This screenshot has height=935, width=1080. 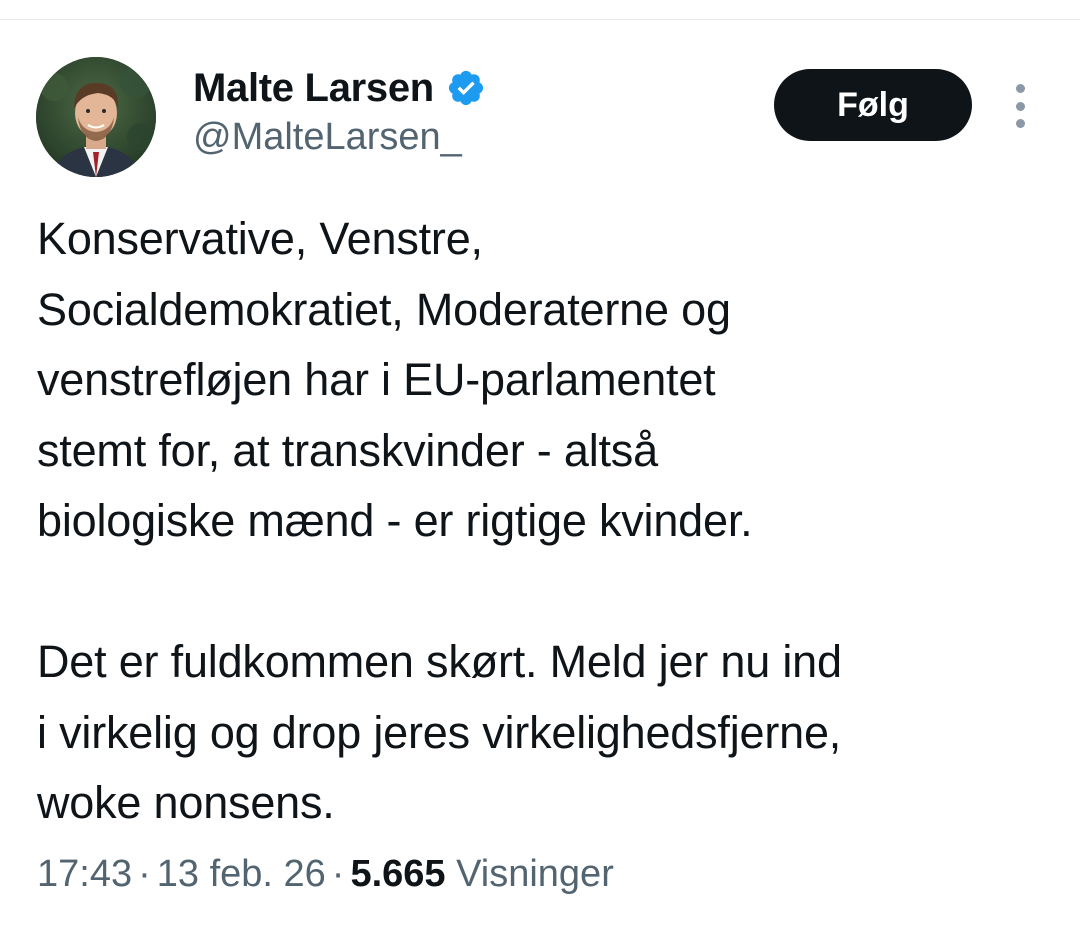 What do you see at coordinates (241, 874) in the screenshot?
I see `tweet-date: 13 feb. 26` at bounding box center [241, 874].